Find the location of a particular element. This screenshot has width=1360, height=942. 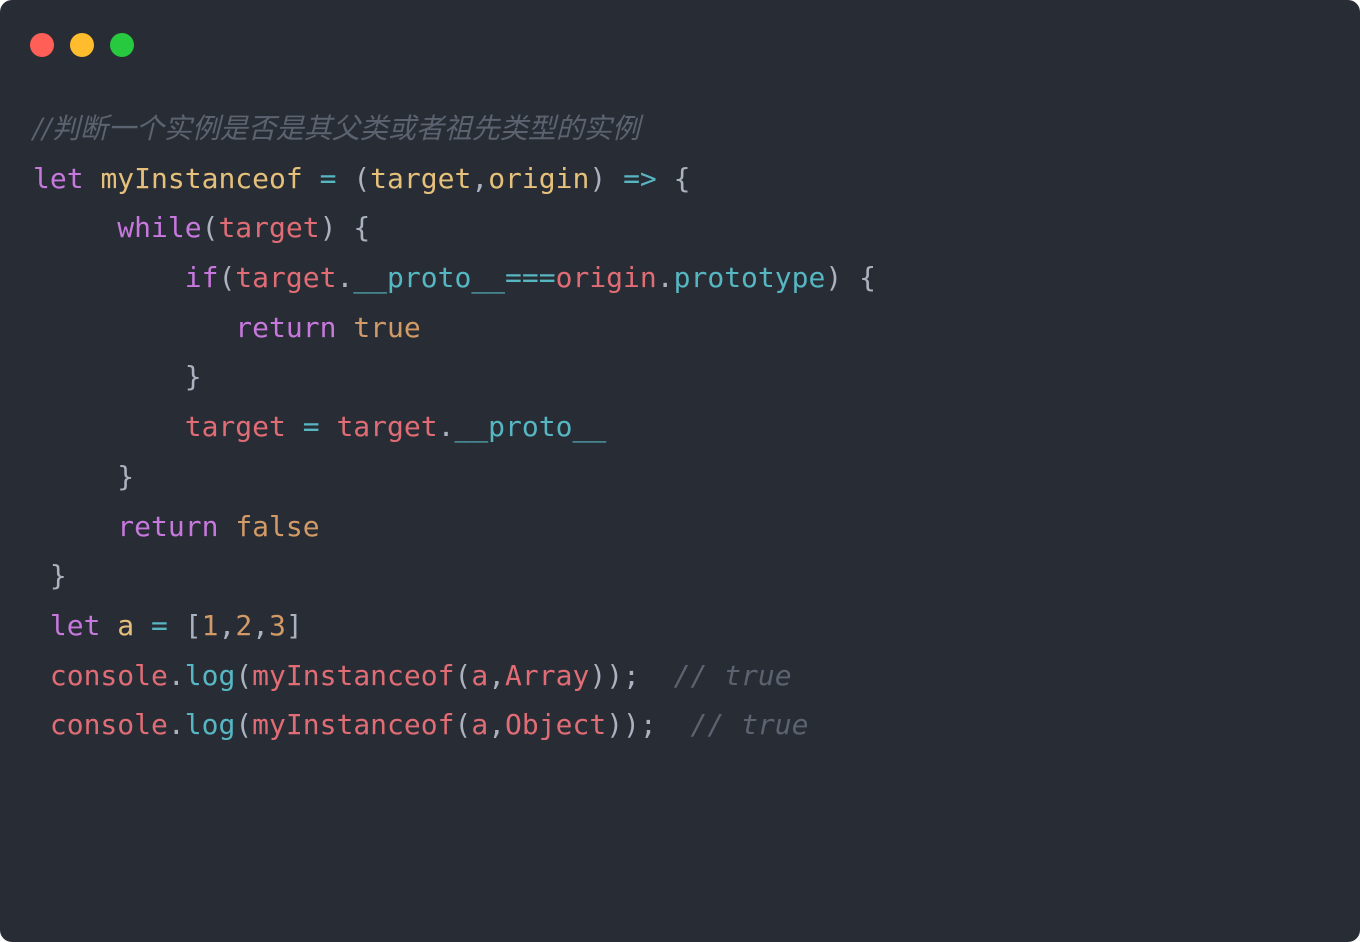

code-token-variable: origin is located at coordinates (606, 278).